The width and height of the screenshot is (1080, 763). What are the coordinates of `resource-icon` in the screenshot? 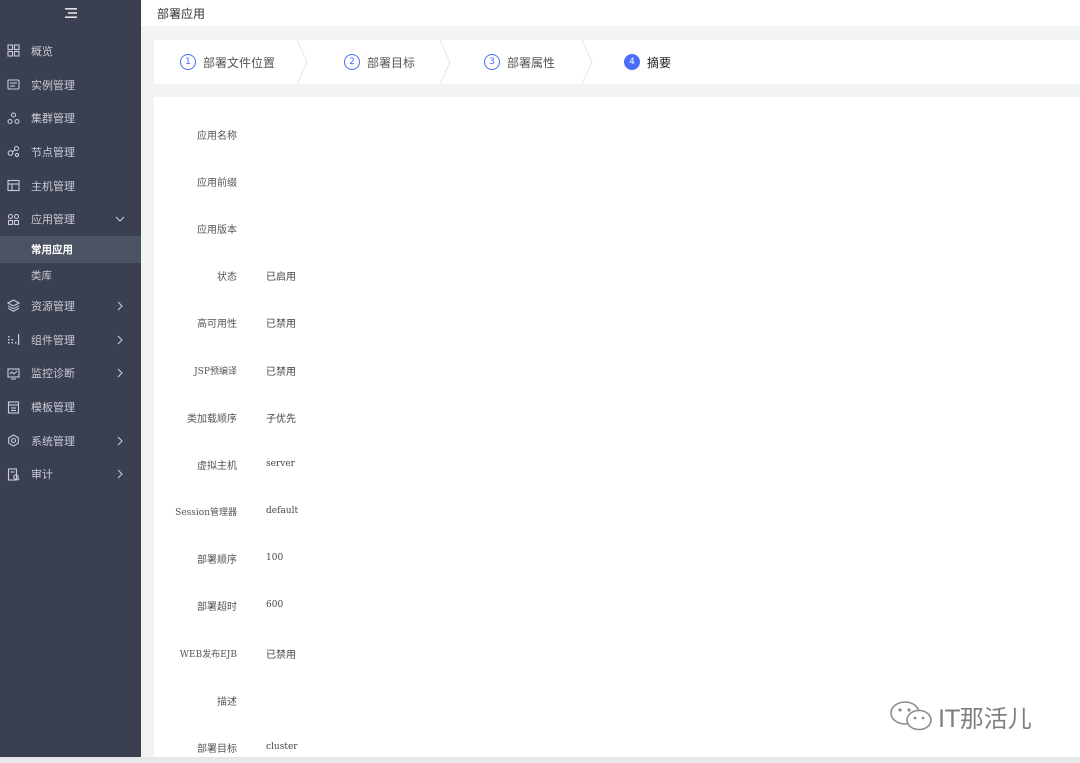 It's located at (13, 306).